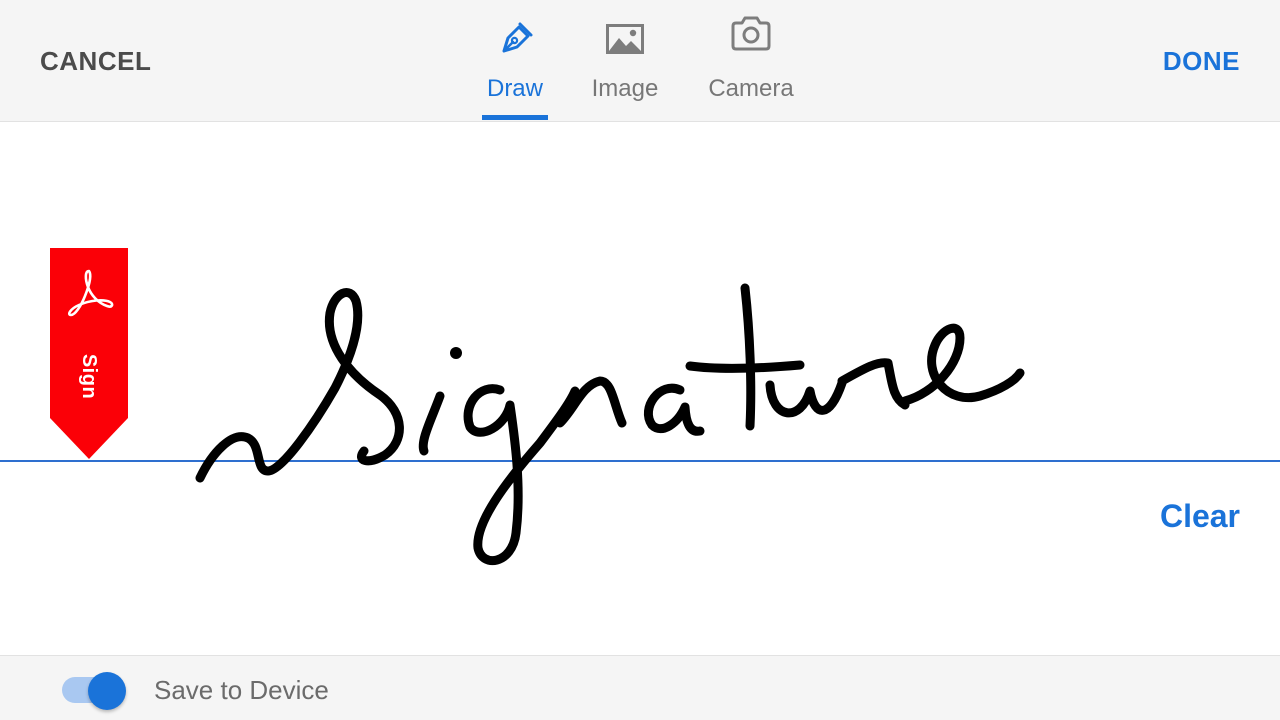 The width and height of the screenshot is (1280, 720). Describe the element at coordinates (95, 61) in the screenshot. I see `cancel-button: CANCEL` at that location.